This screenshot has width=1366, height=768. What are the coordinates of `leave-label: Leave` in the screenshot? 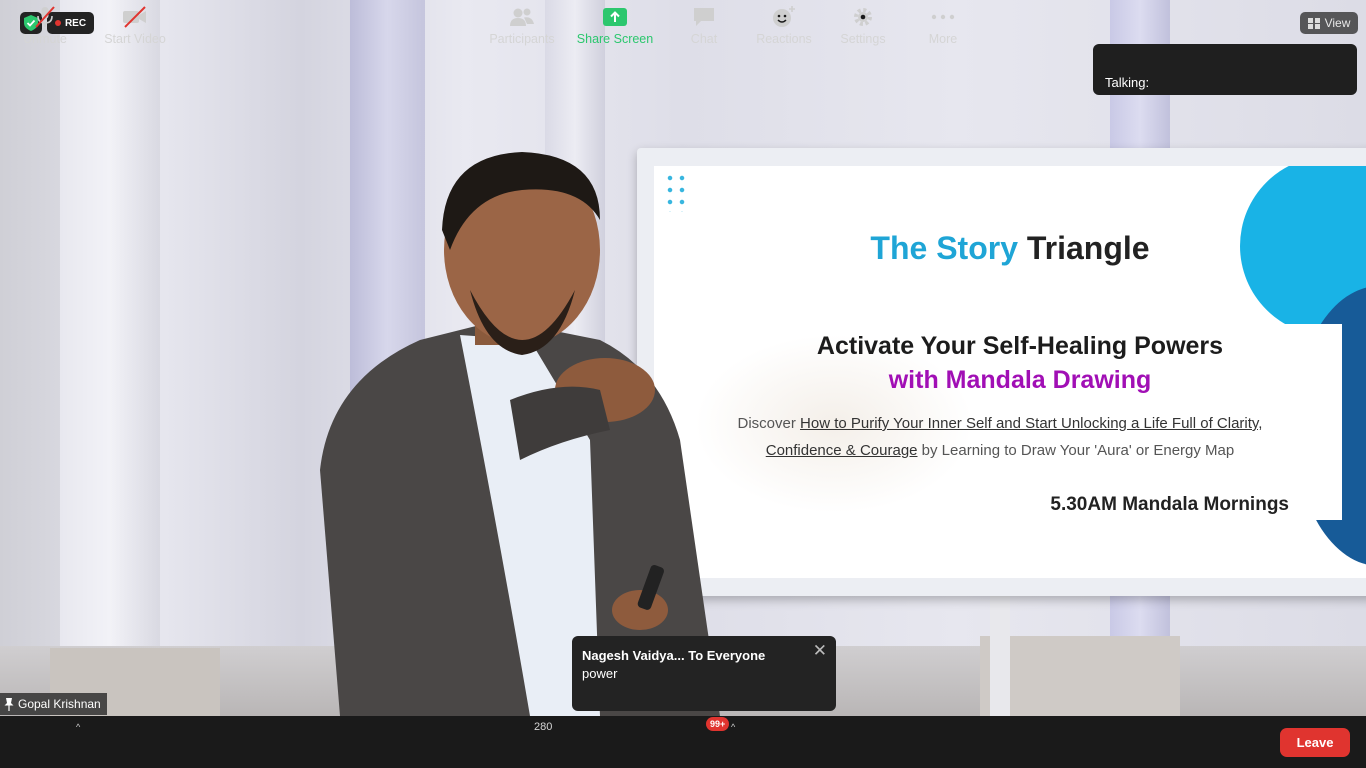 It's located at (1315, 742).